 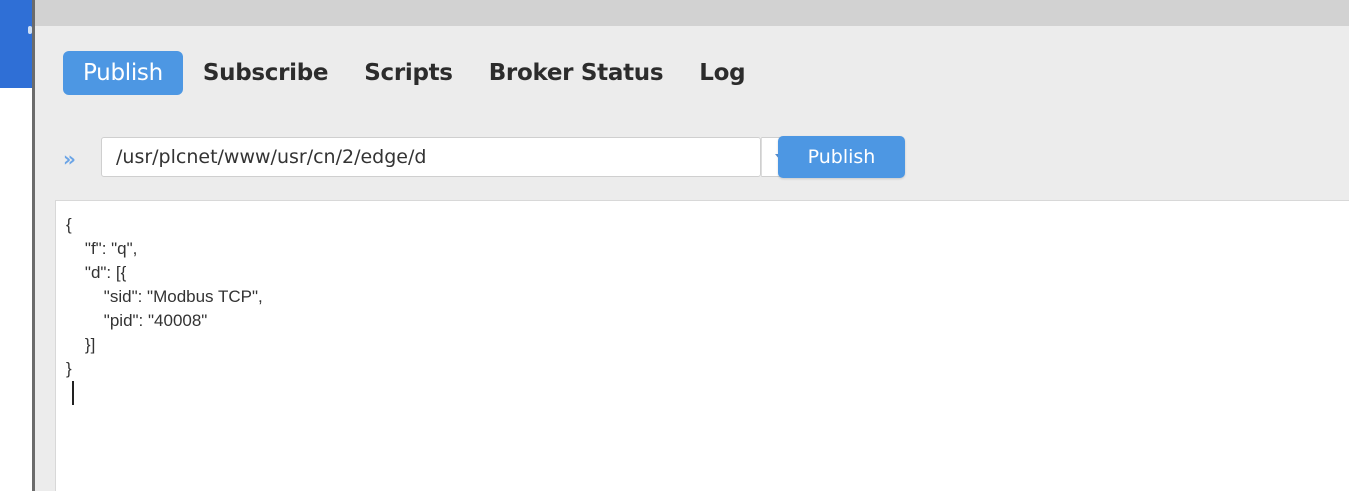 What do you see at coordinates (692, 13) in the screenshot?
I see `top-bar` at bounding box center [692, 13].